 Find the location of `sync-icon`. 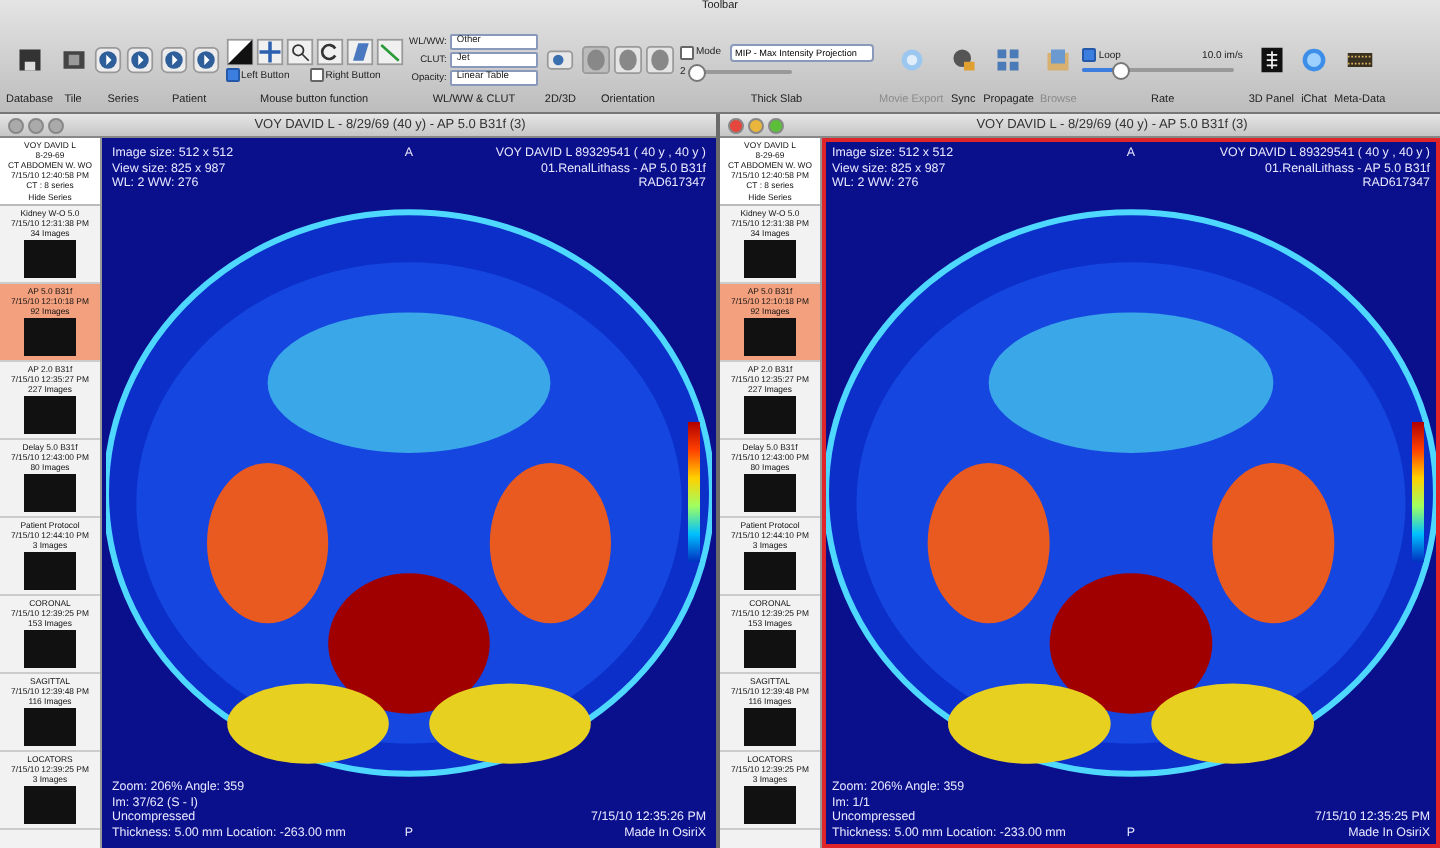

sync-icon is located at coordinates (963, 60).